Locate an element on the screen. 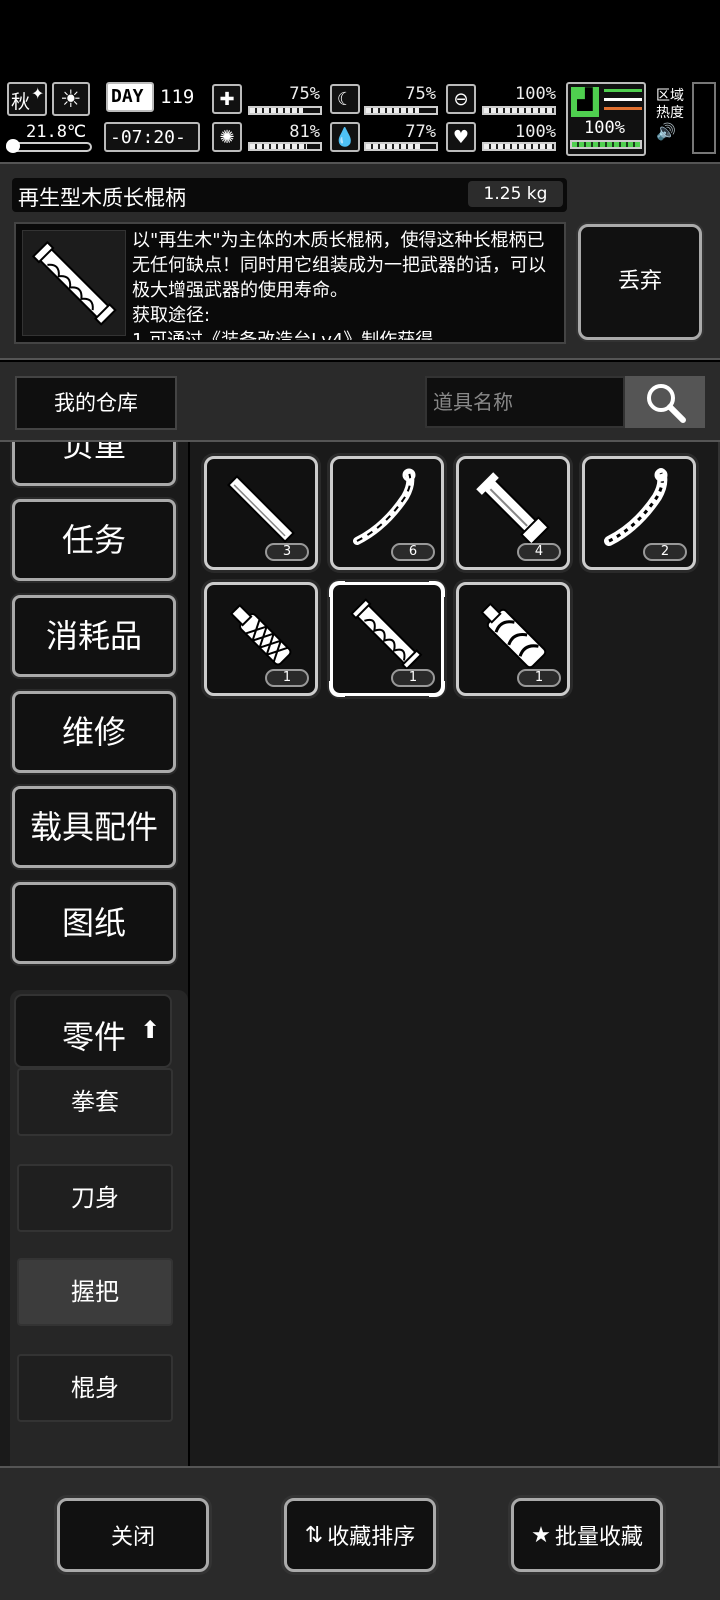 This screenshot has width=720, height=1600. day-badge: DAY is located at coordinates (130, 97).